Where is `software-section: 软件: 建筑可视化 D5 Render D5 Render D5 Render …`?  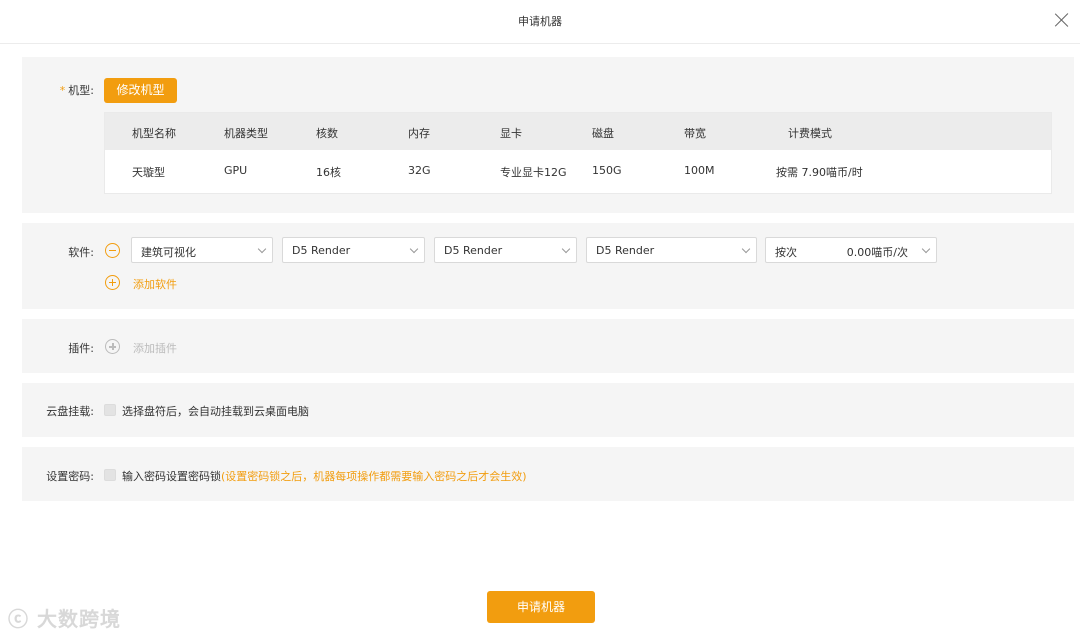 software-section: 软件: 建筑可视化 D5 Render D5 Render D5 Render … is located at coordinates (548, 266).